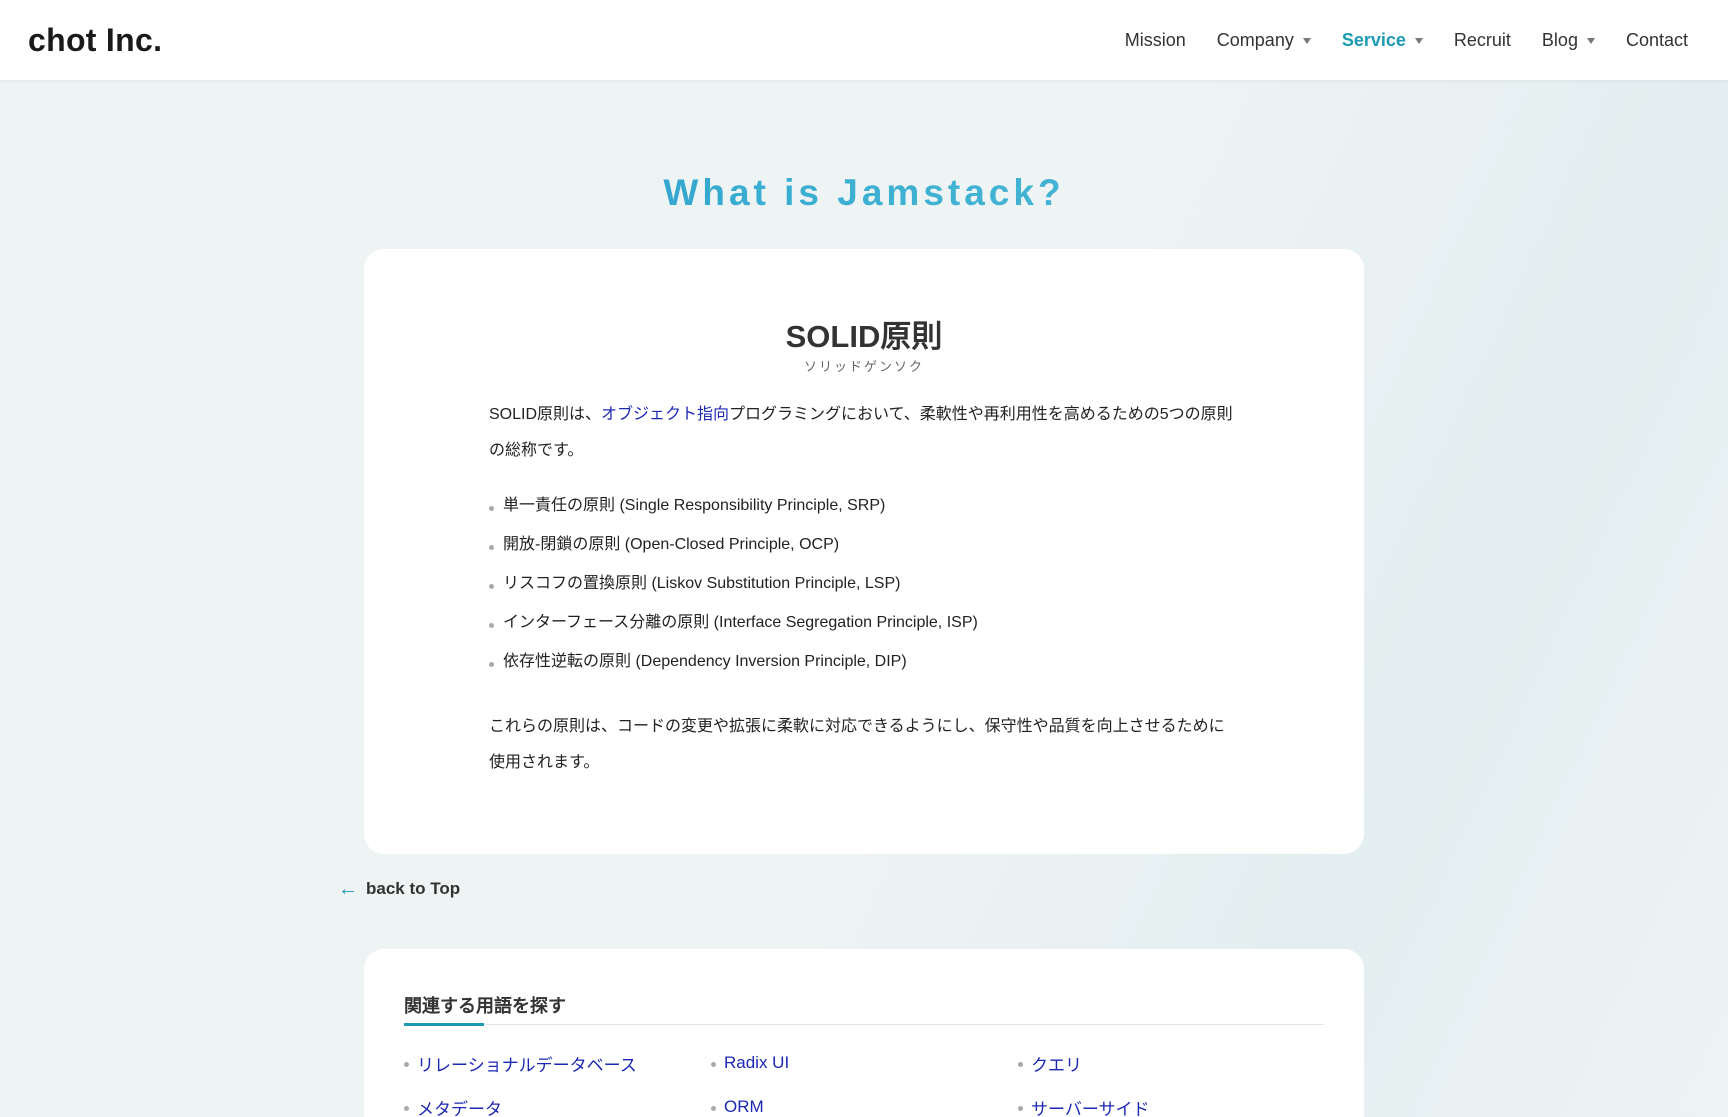  Describe the element at coordinates (1255, 39) in the screenshot. I see `nav-company-label: Company` at that location.